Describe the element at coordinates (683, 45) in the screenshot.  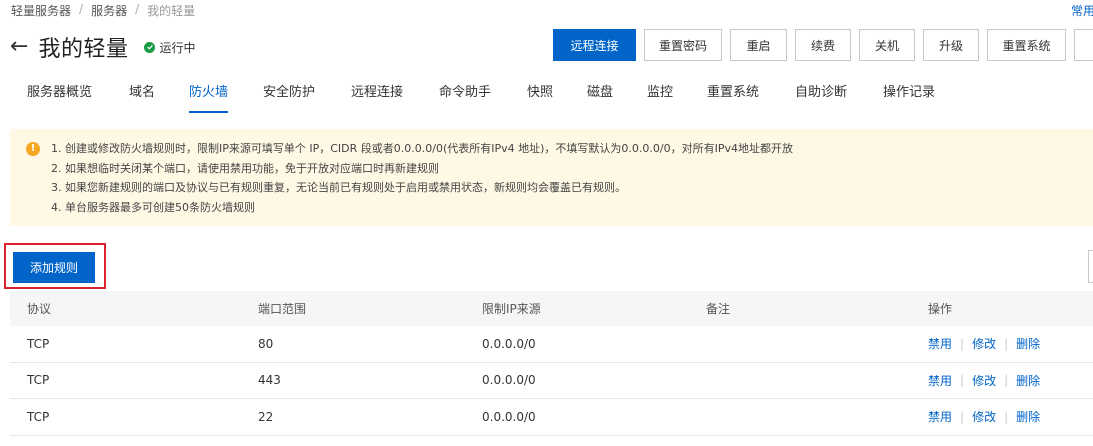
I see `reset-password-button: 重置密码` at that location.